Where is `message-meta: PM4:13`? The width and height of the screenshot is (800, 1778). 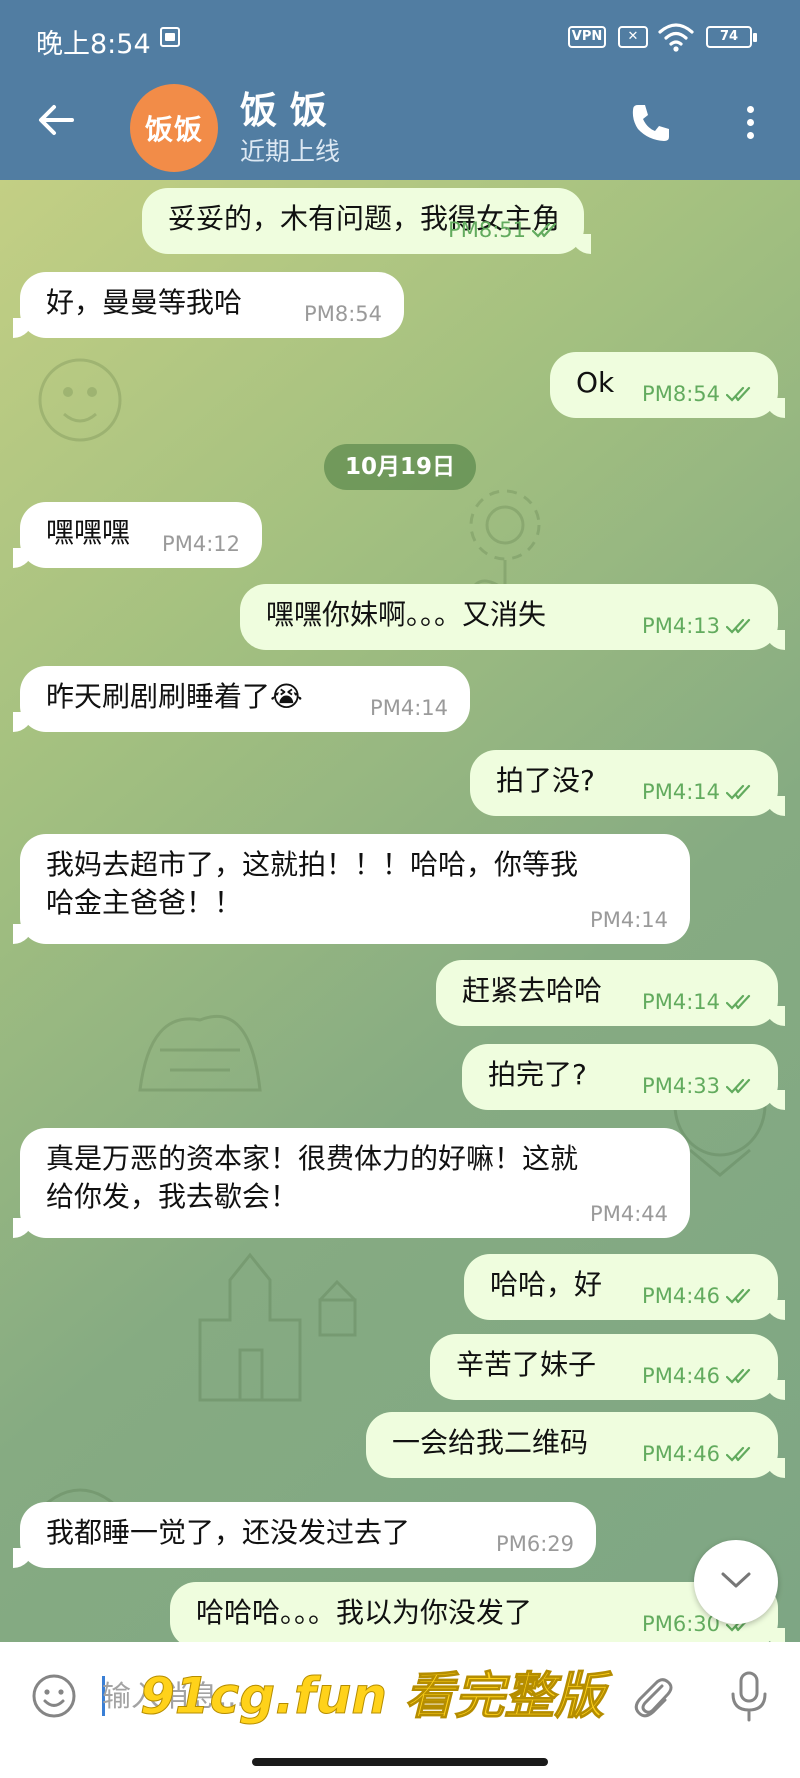 message-meta: PM4:13 is located at coordinates (699, 626).